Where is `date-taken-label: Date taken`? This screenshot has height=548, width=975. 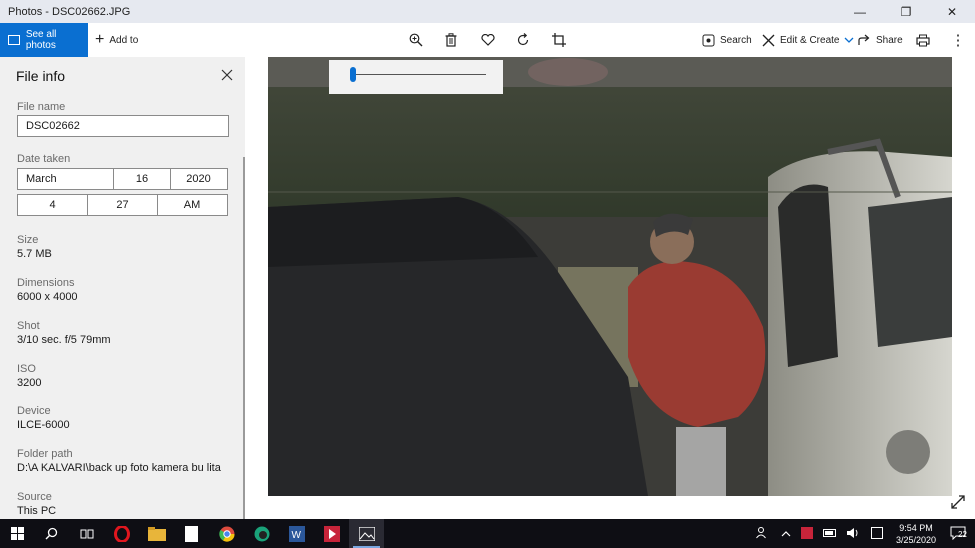 date-taken-label: Date taken is located at coordinates (44, 159).